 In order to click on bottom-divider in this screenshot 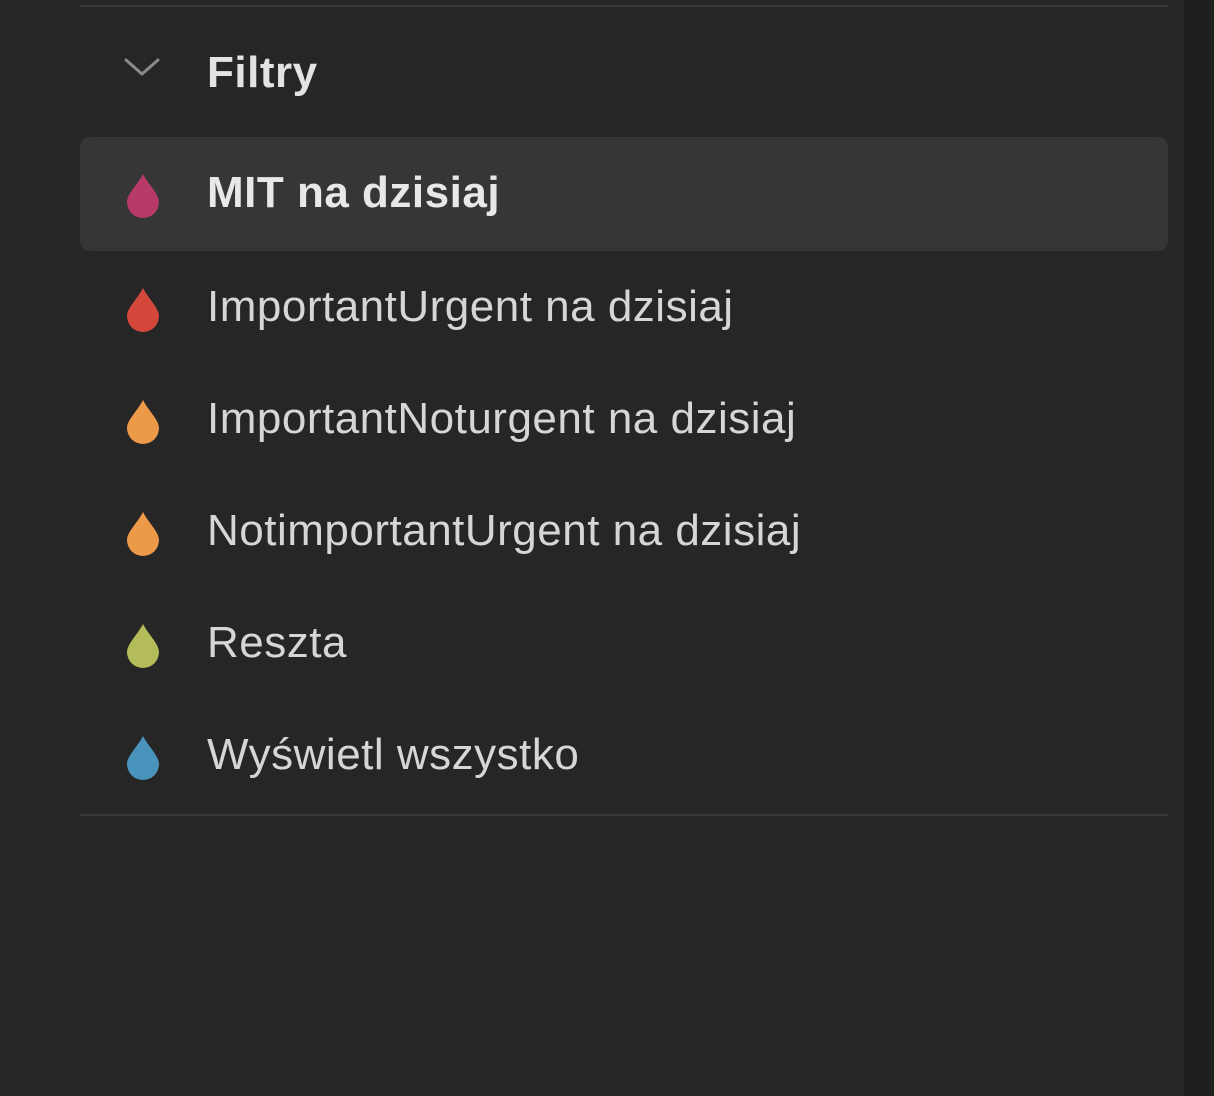, I will do `click(624, 815)`.